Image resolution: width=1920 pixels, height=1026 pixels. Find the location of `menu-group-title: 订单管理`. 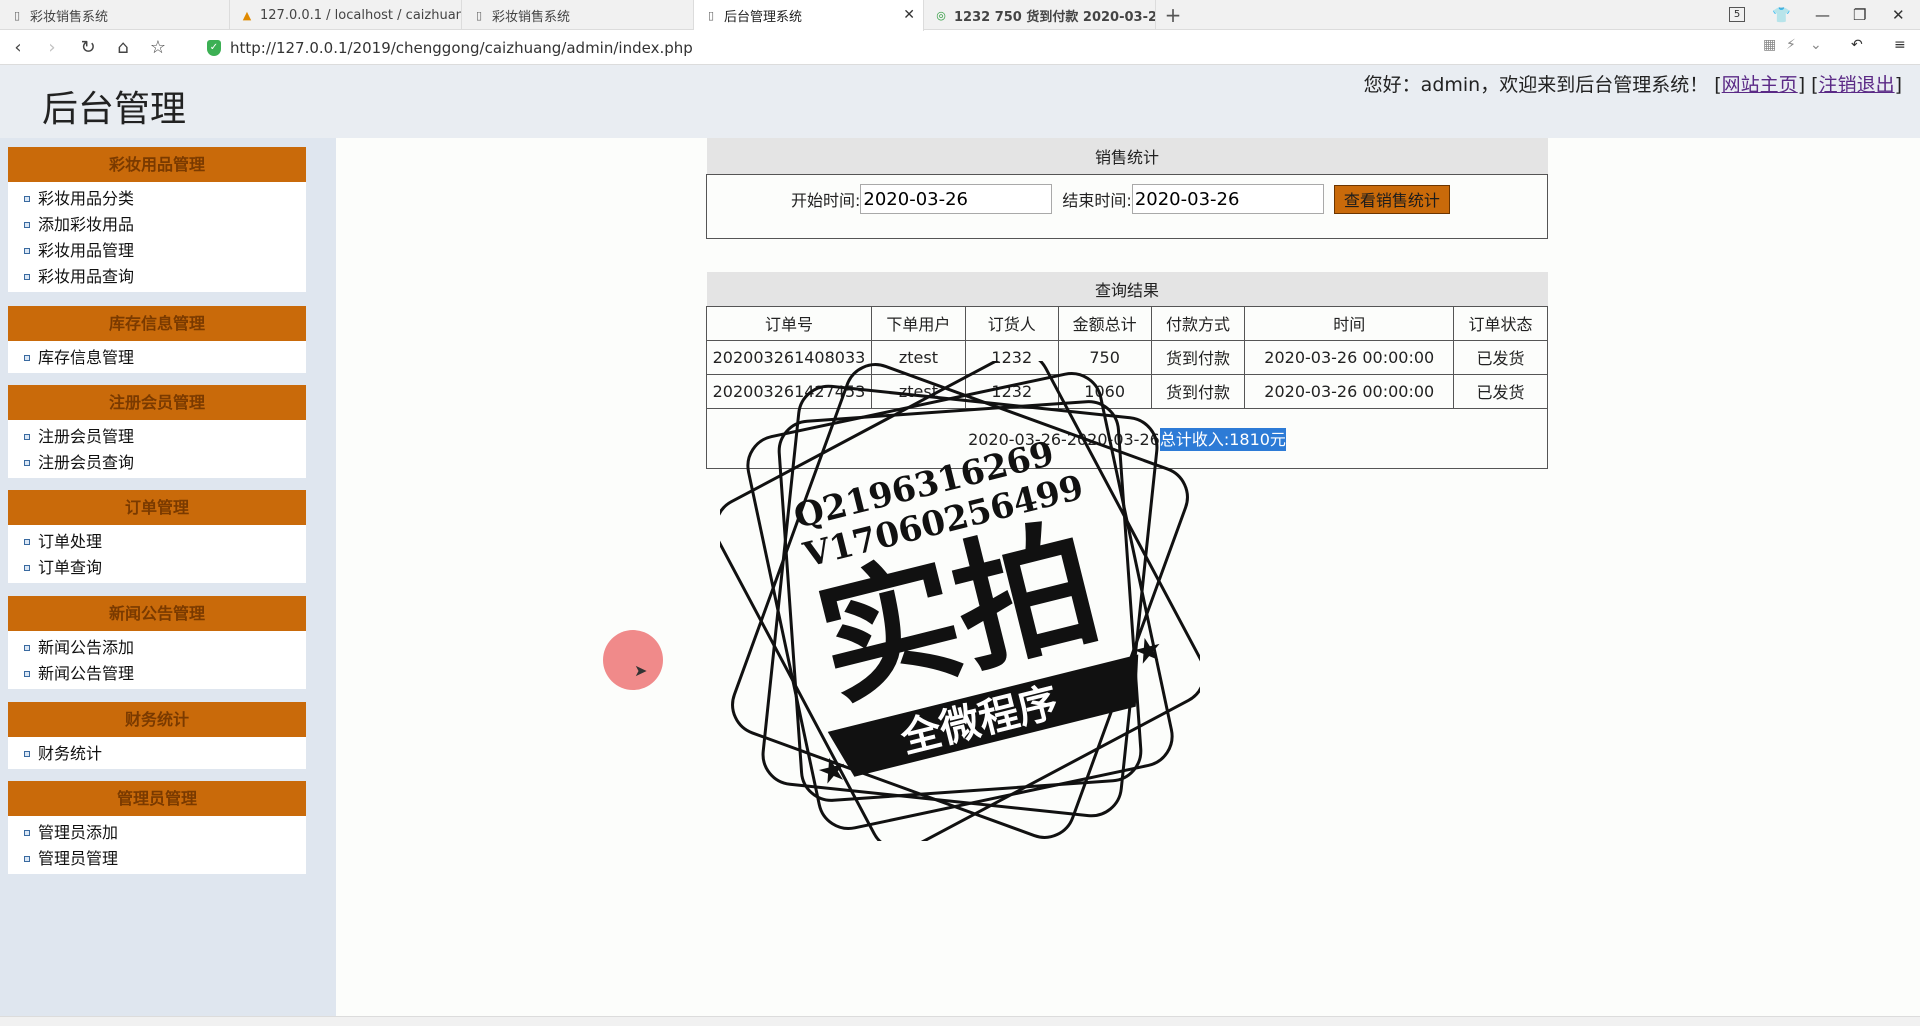

menu-group-title: 订单管理 is located at coordinates (157, 507).